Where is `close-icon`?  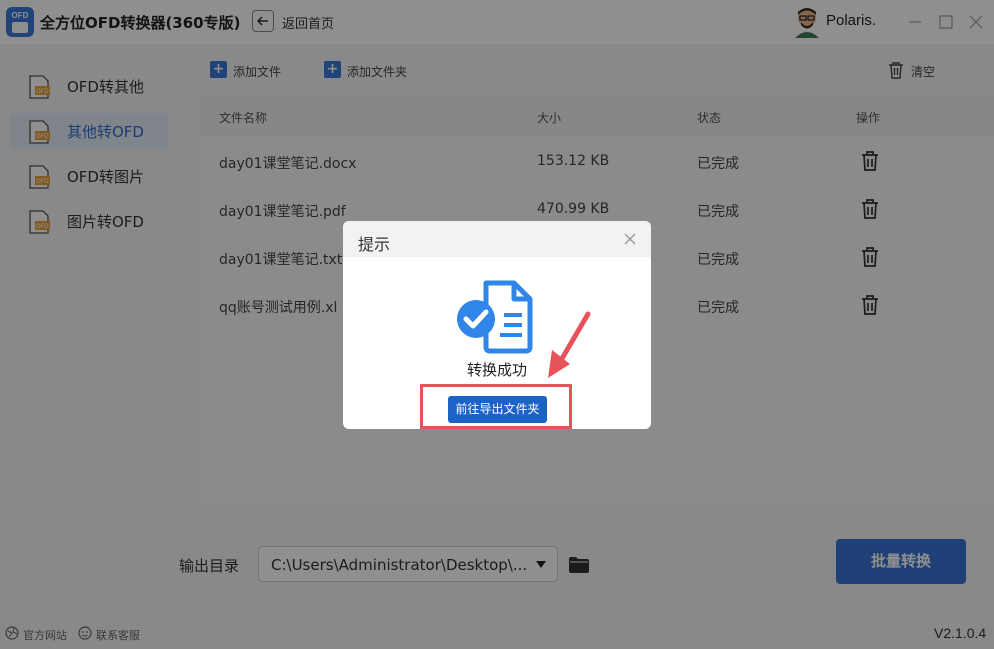
close-icon is located at coordinates (630, 239).